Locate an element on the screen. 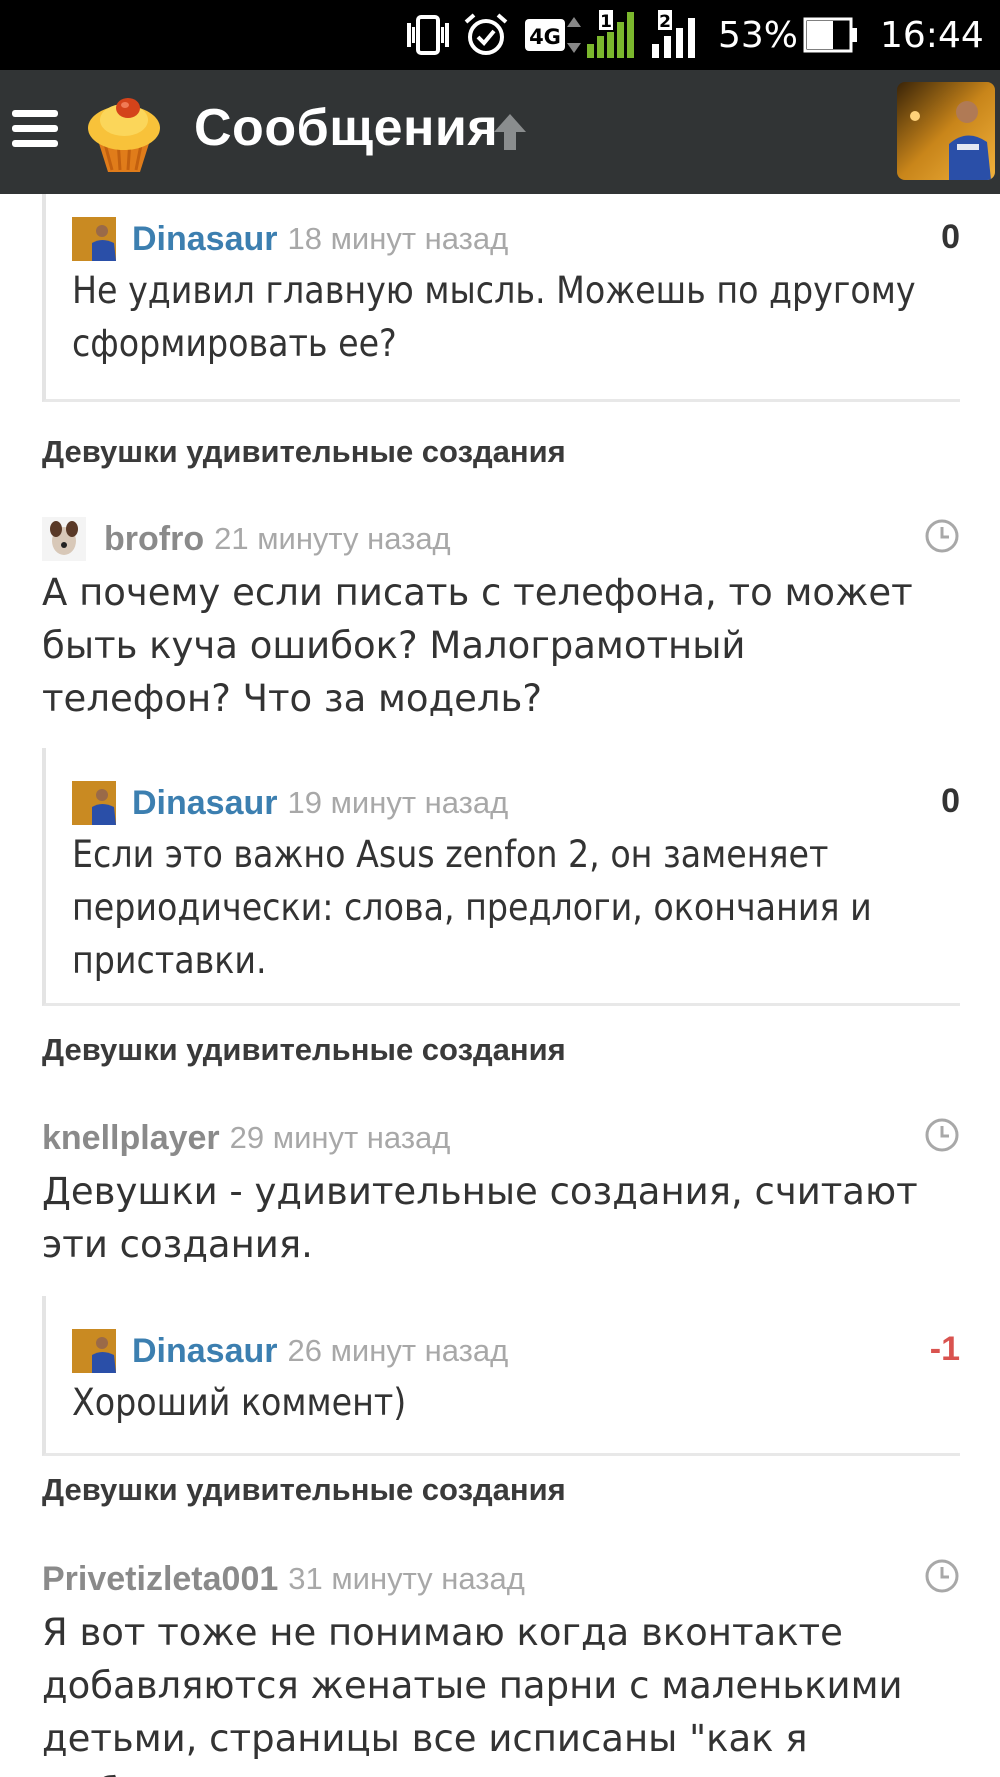  brofro-avatar-icon is located at coordinates (64, 539).